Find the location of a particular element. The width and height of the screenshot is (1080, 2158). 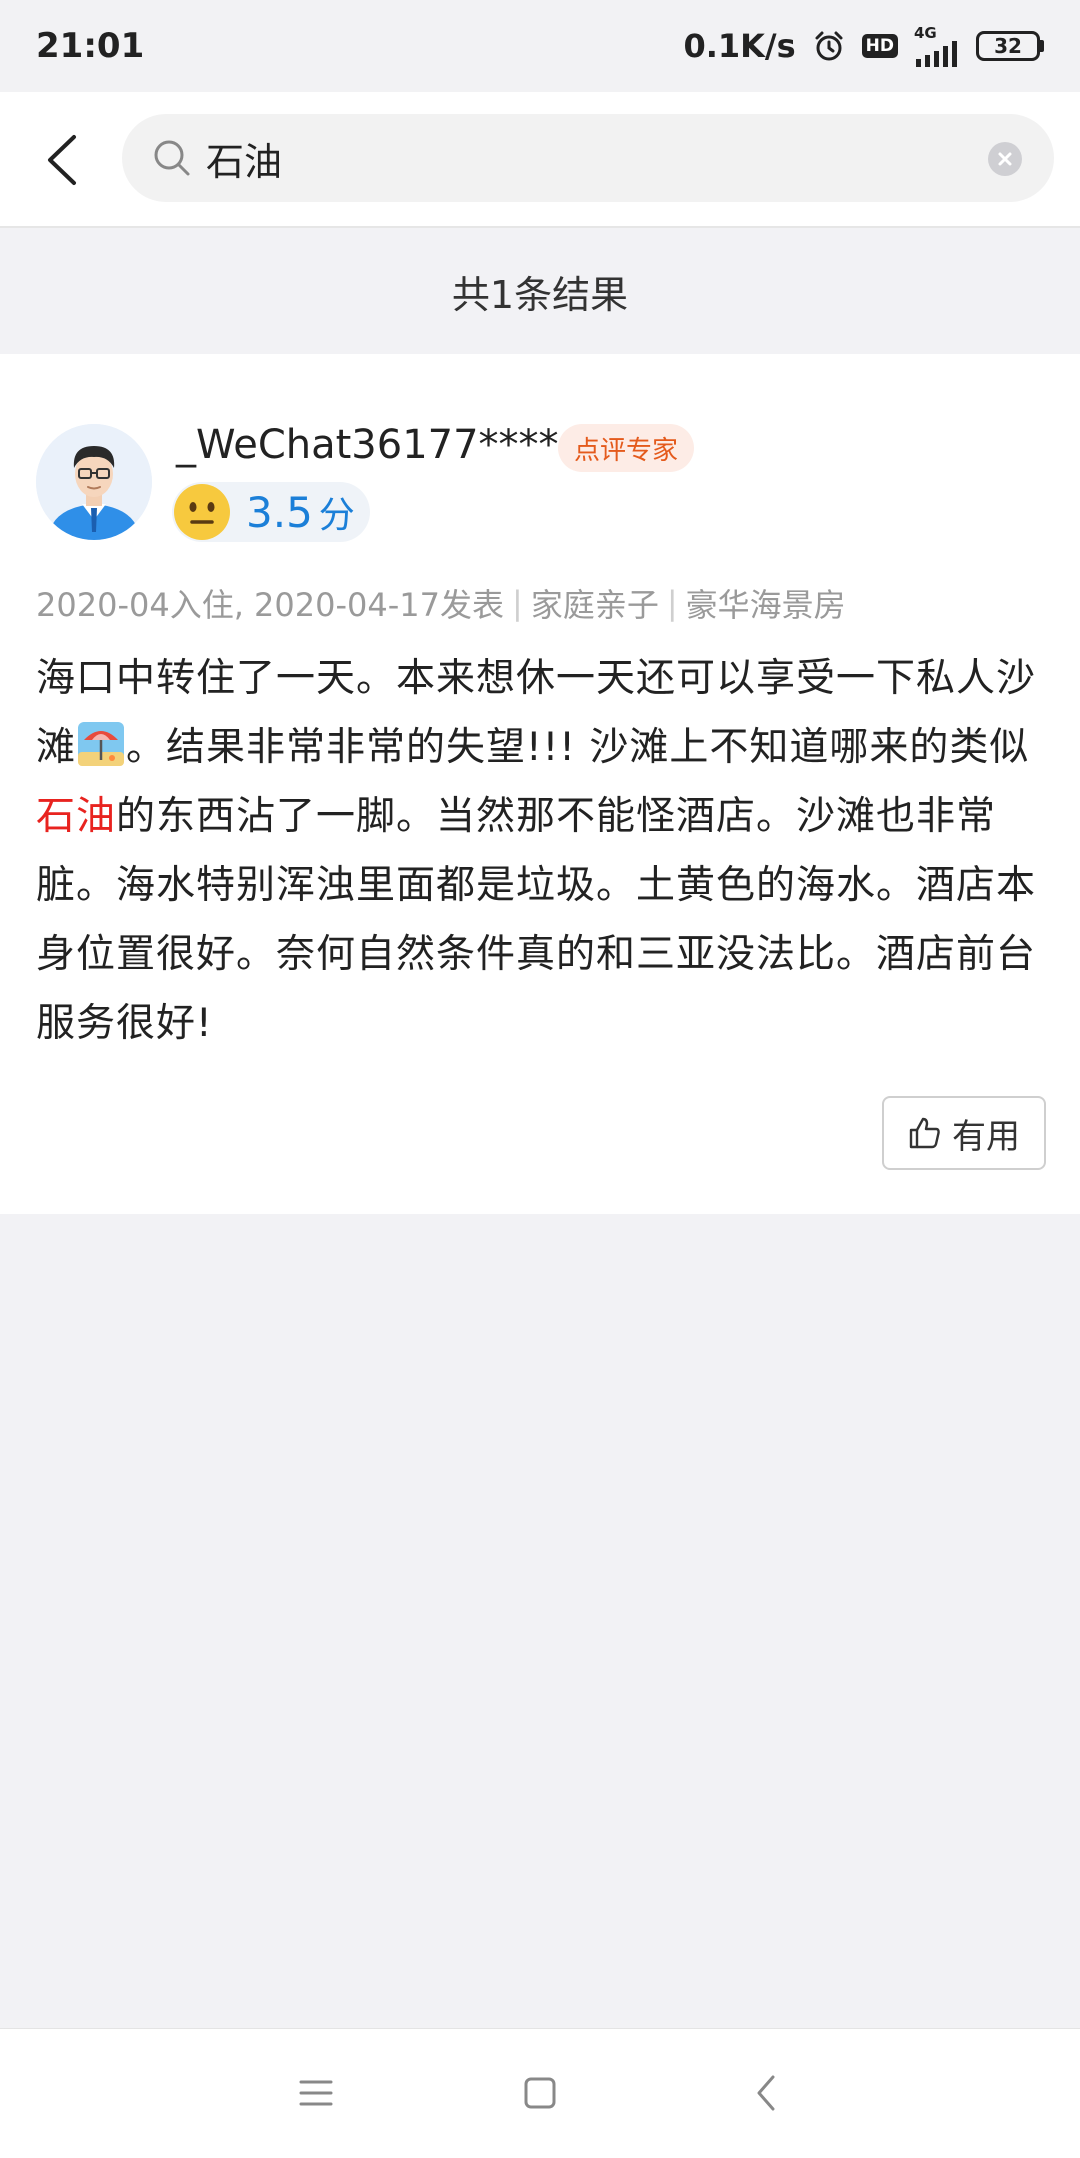

clear-icon is located at coordinates (1005, 159).